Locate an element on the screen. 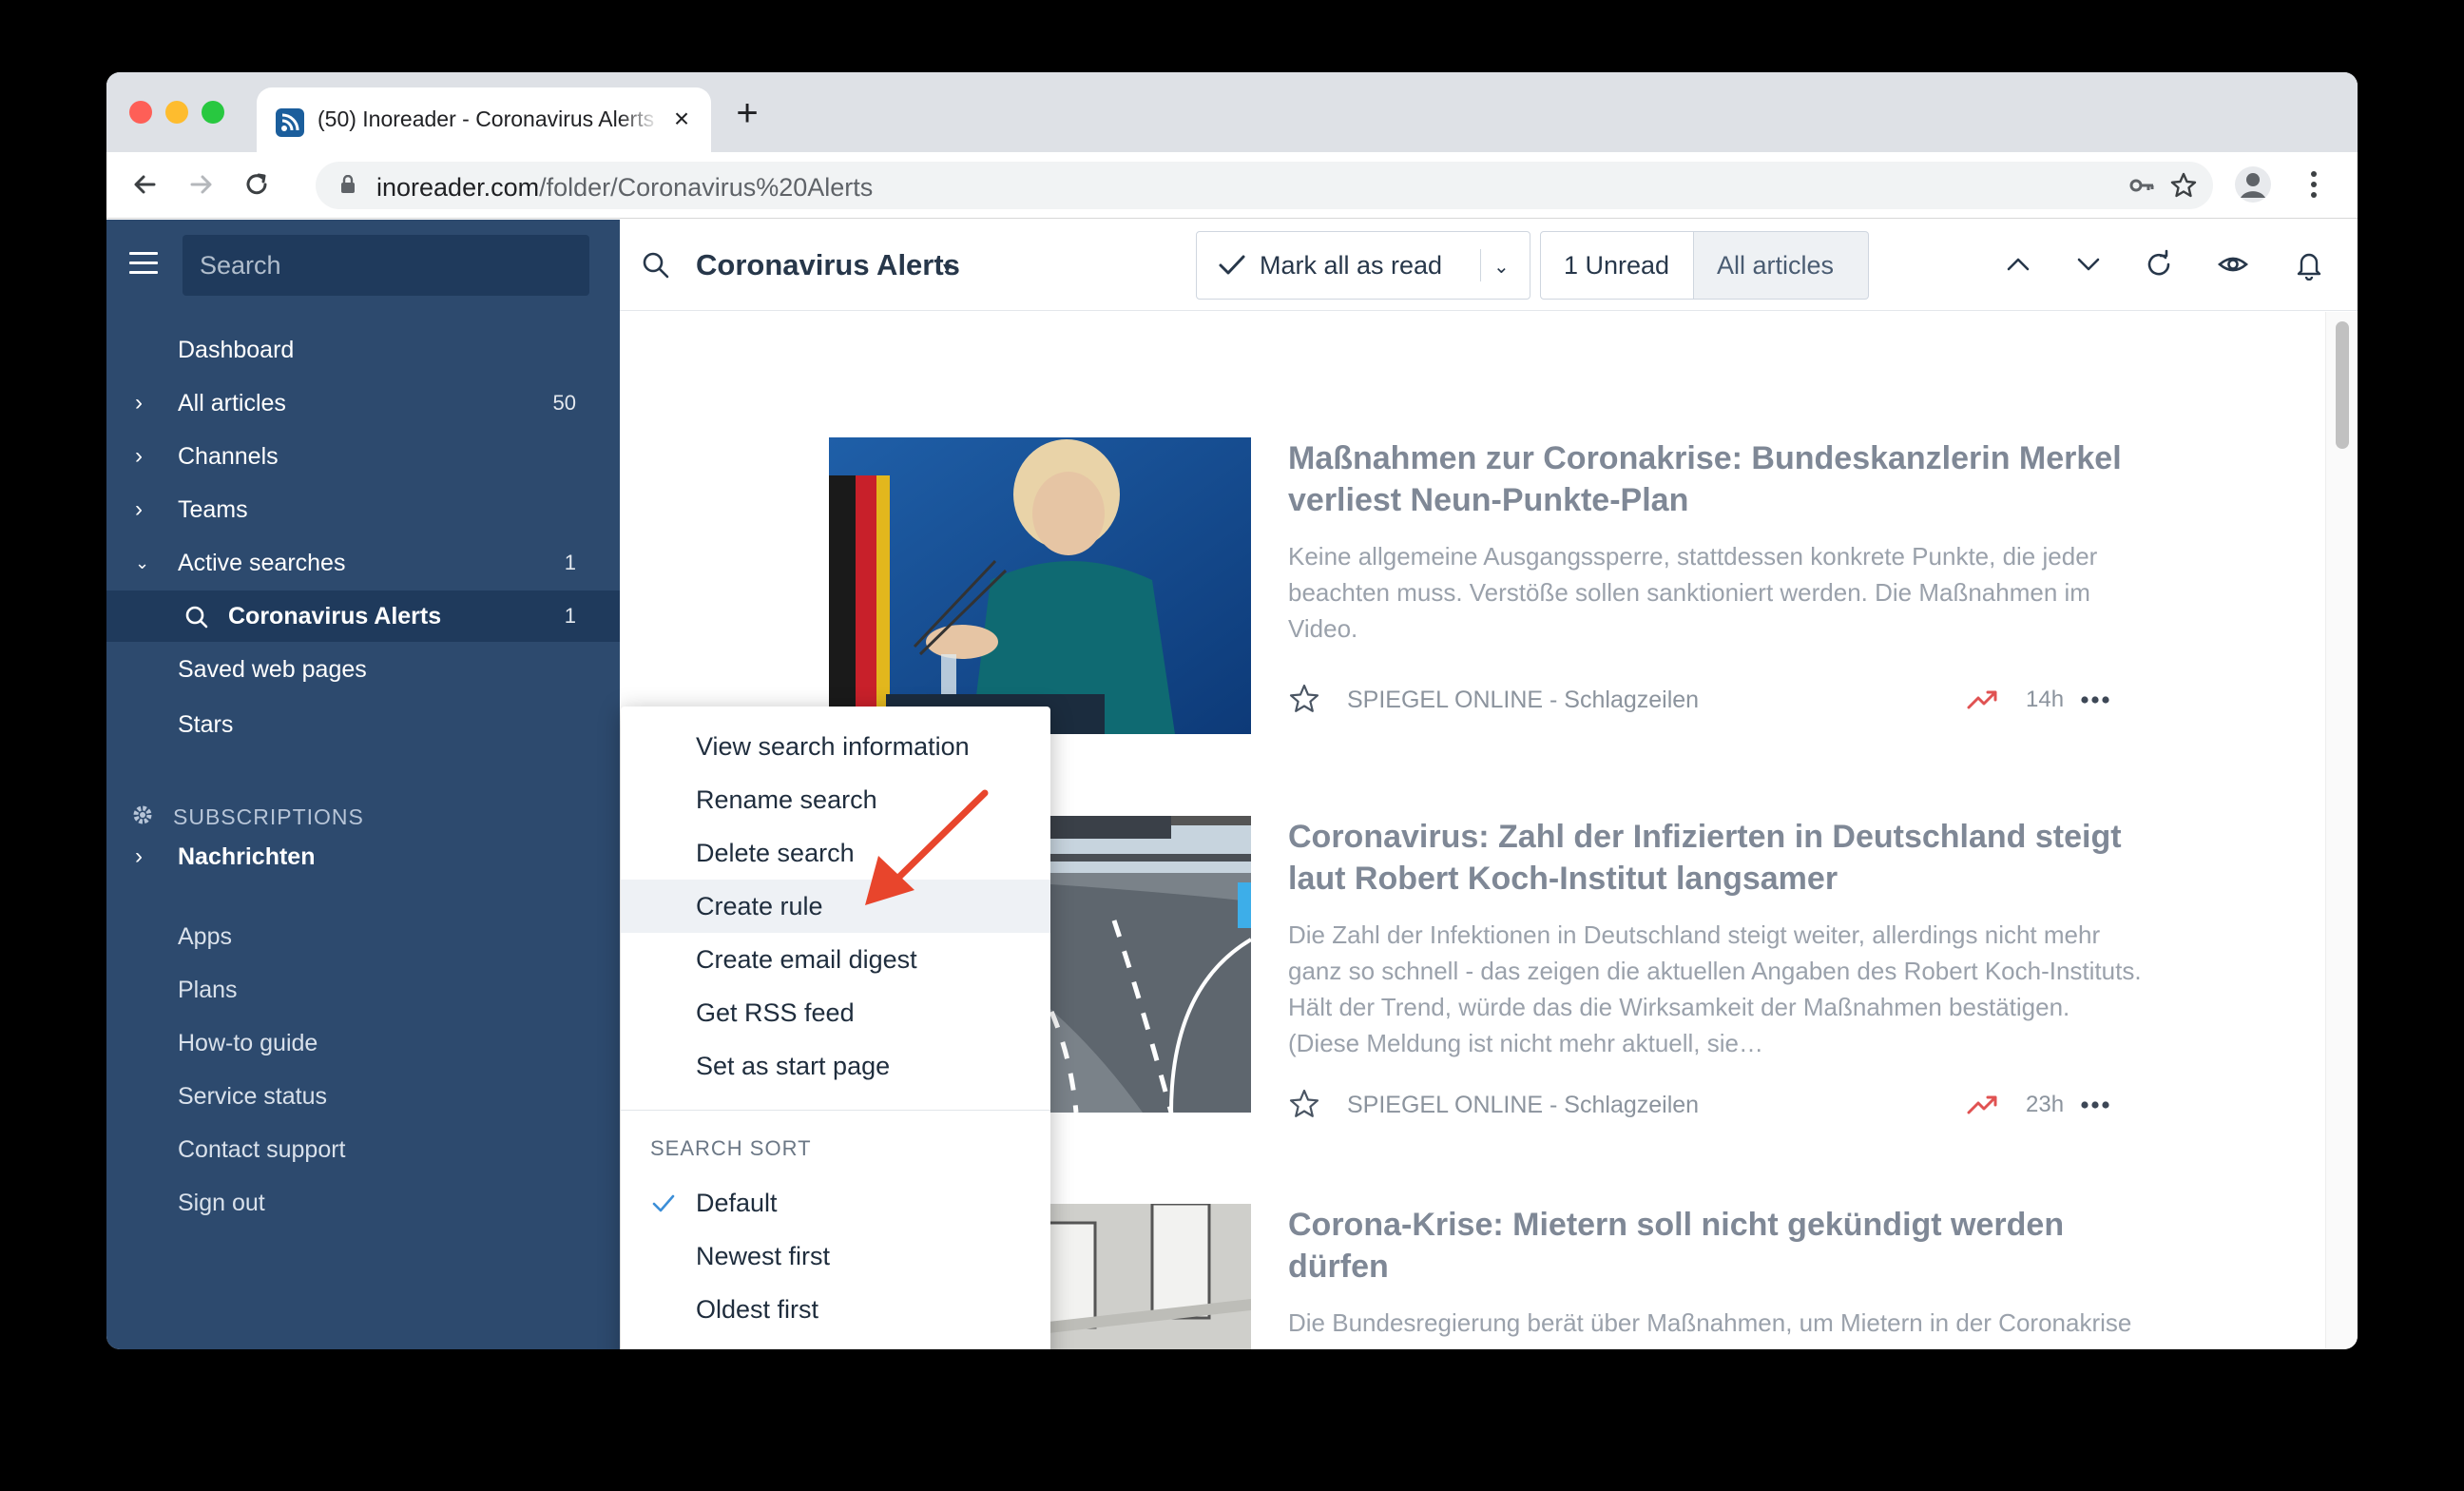 The width and height of the screenshot is (2464, 1491). new-tab-button: + is located at coordinates (747, 113).